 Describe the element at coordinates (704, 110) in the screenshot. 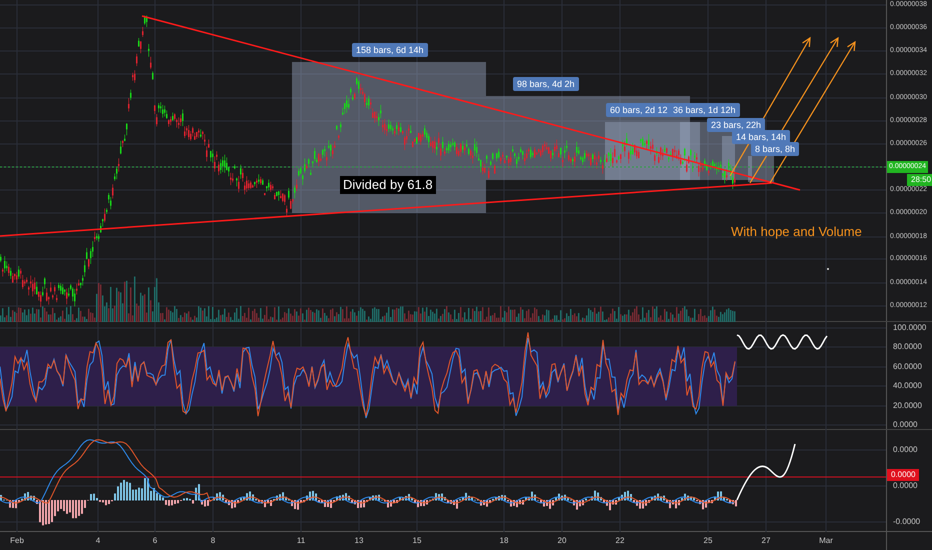

I see `range-label: 36 bars, 1d 12h` at that location.